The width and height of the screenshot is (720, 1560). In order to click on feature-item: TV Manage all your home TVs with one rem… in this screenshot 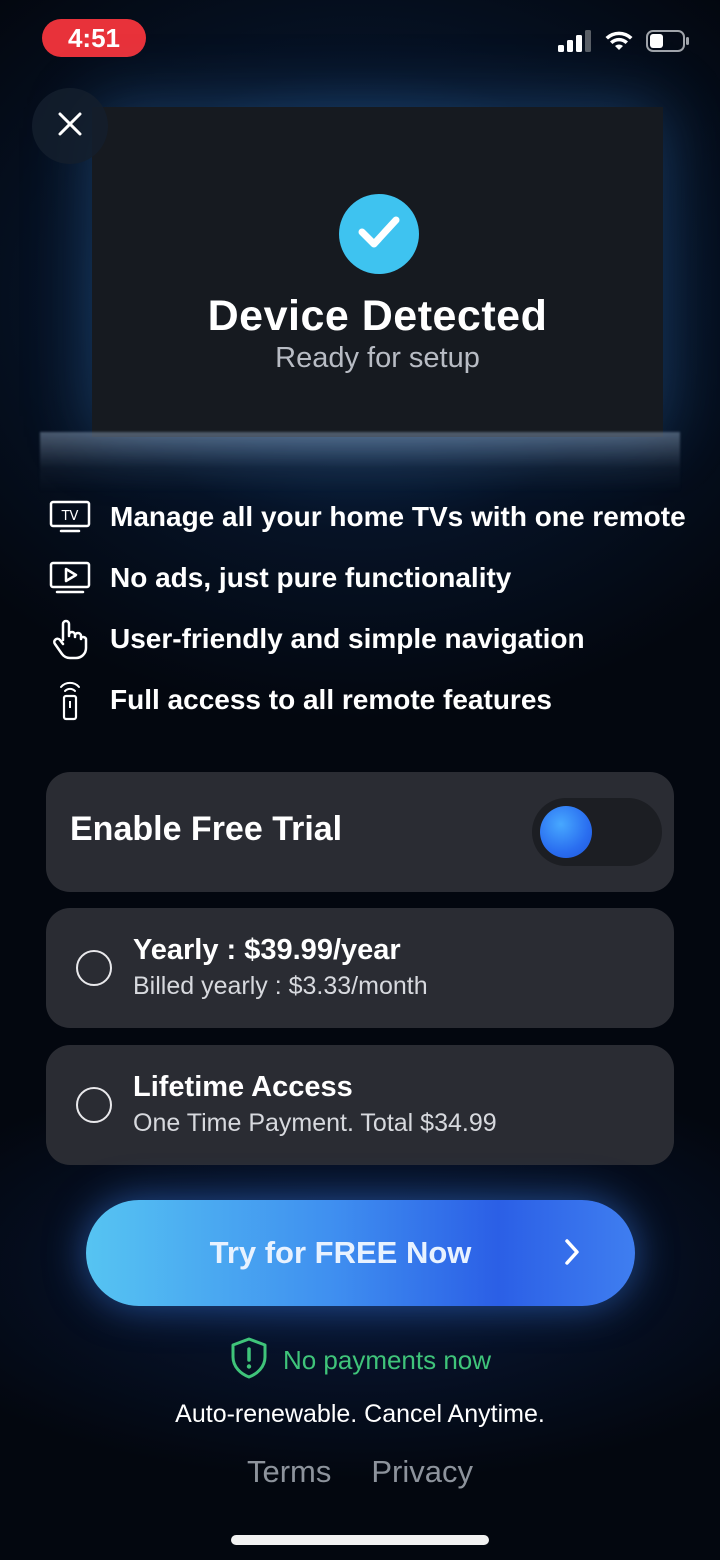, I will do `click(378, 516)`.